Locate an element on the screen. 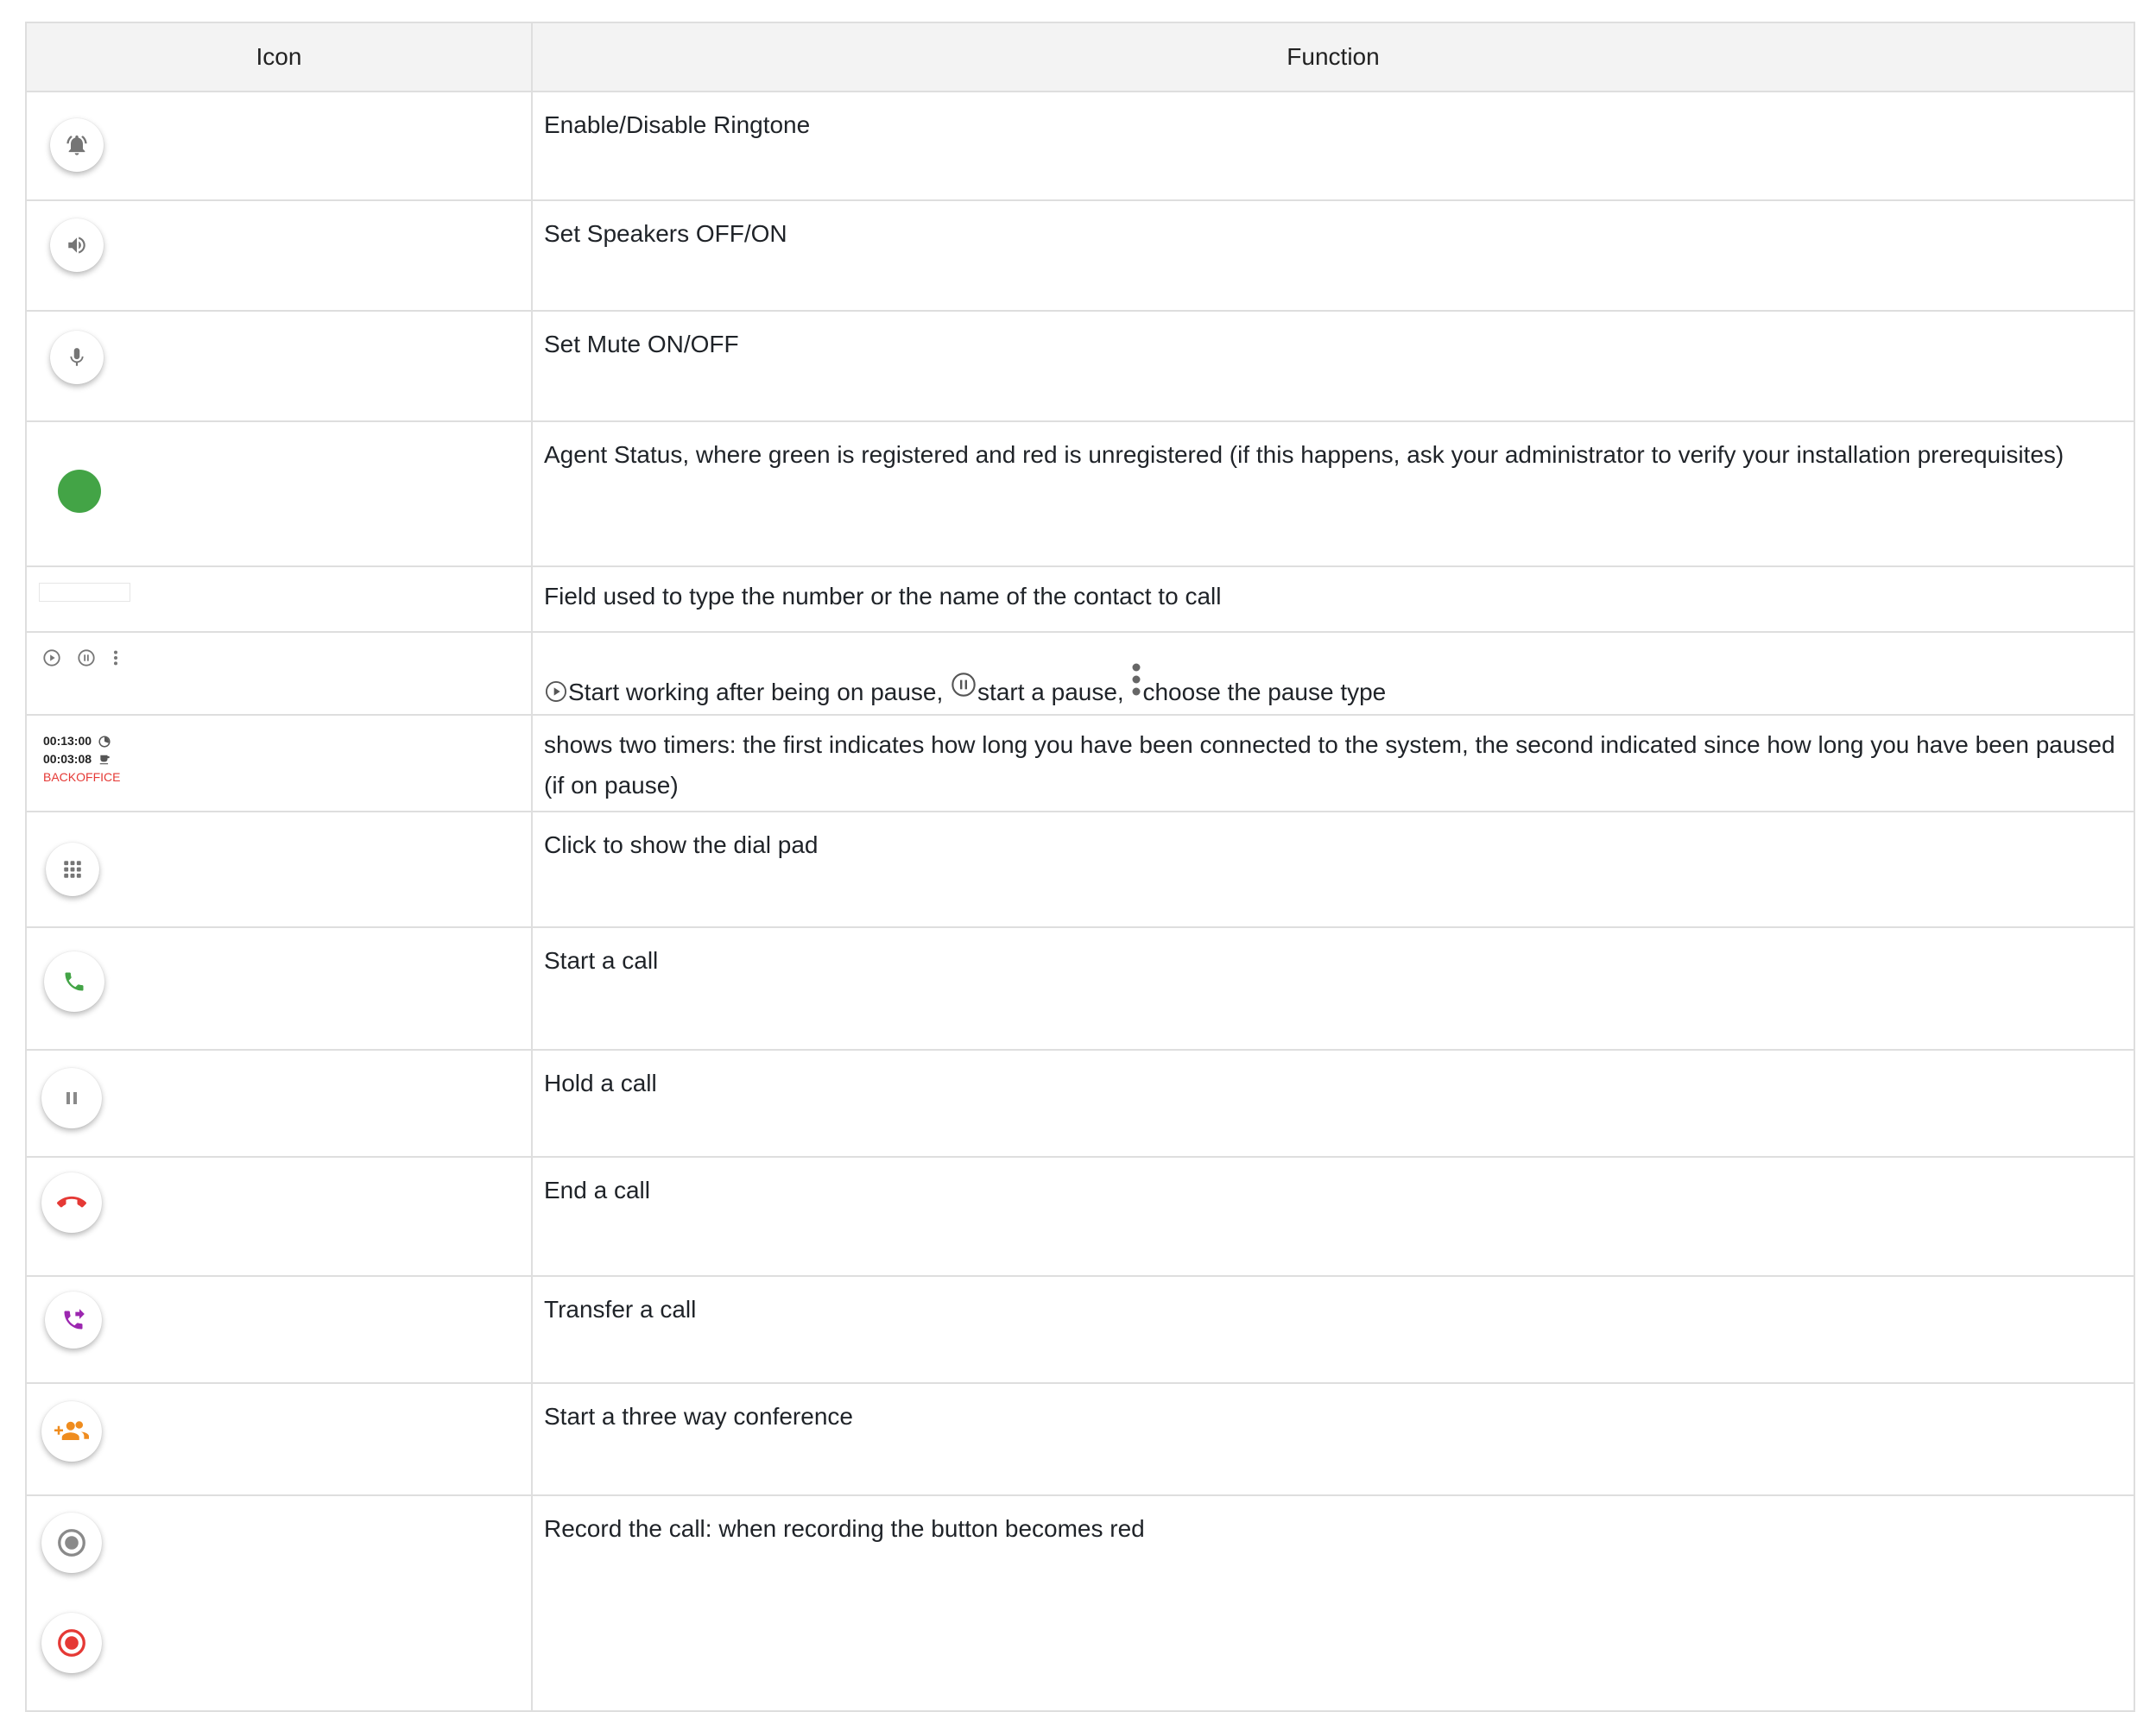 Image resolution: width=2156 pixels, height=1712 pixels. table-row: Set Mute ON/OFF is located at coordinates (1080, 366).